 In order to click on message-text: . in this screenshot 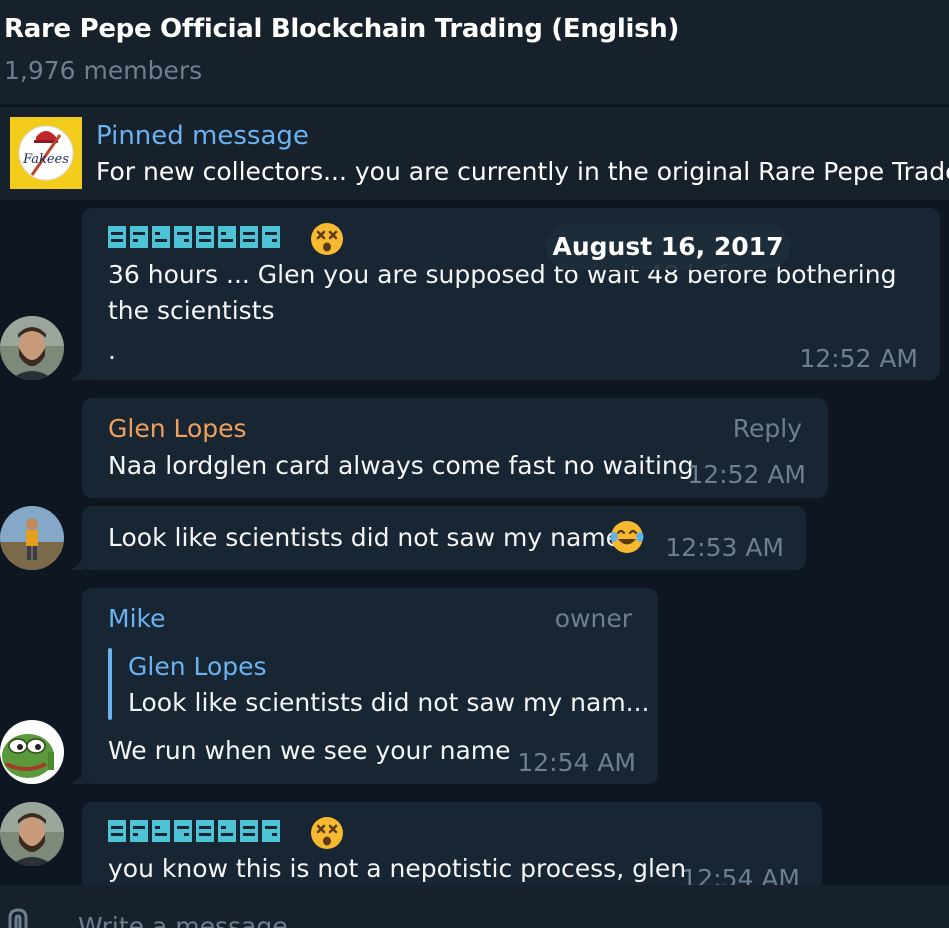, I will do `click(112, 350)`.